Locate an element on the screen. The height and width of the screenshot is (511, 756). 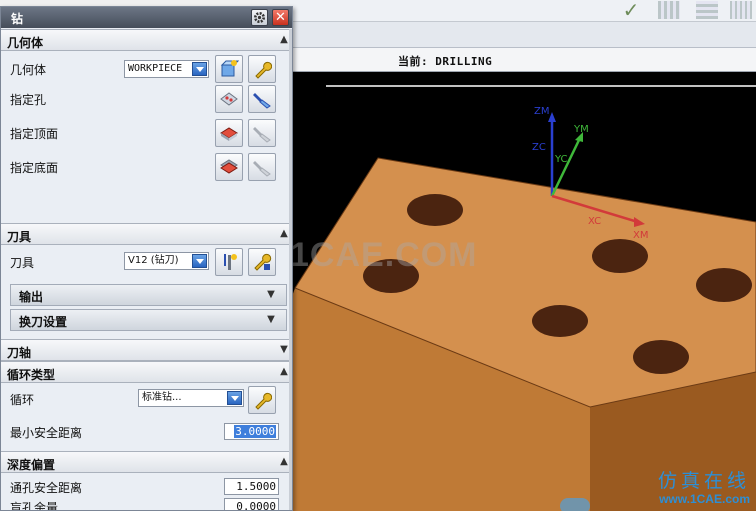
flashlight-disabled-icon is located at coordinates (262, 169).